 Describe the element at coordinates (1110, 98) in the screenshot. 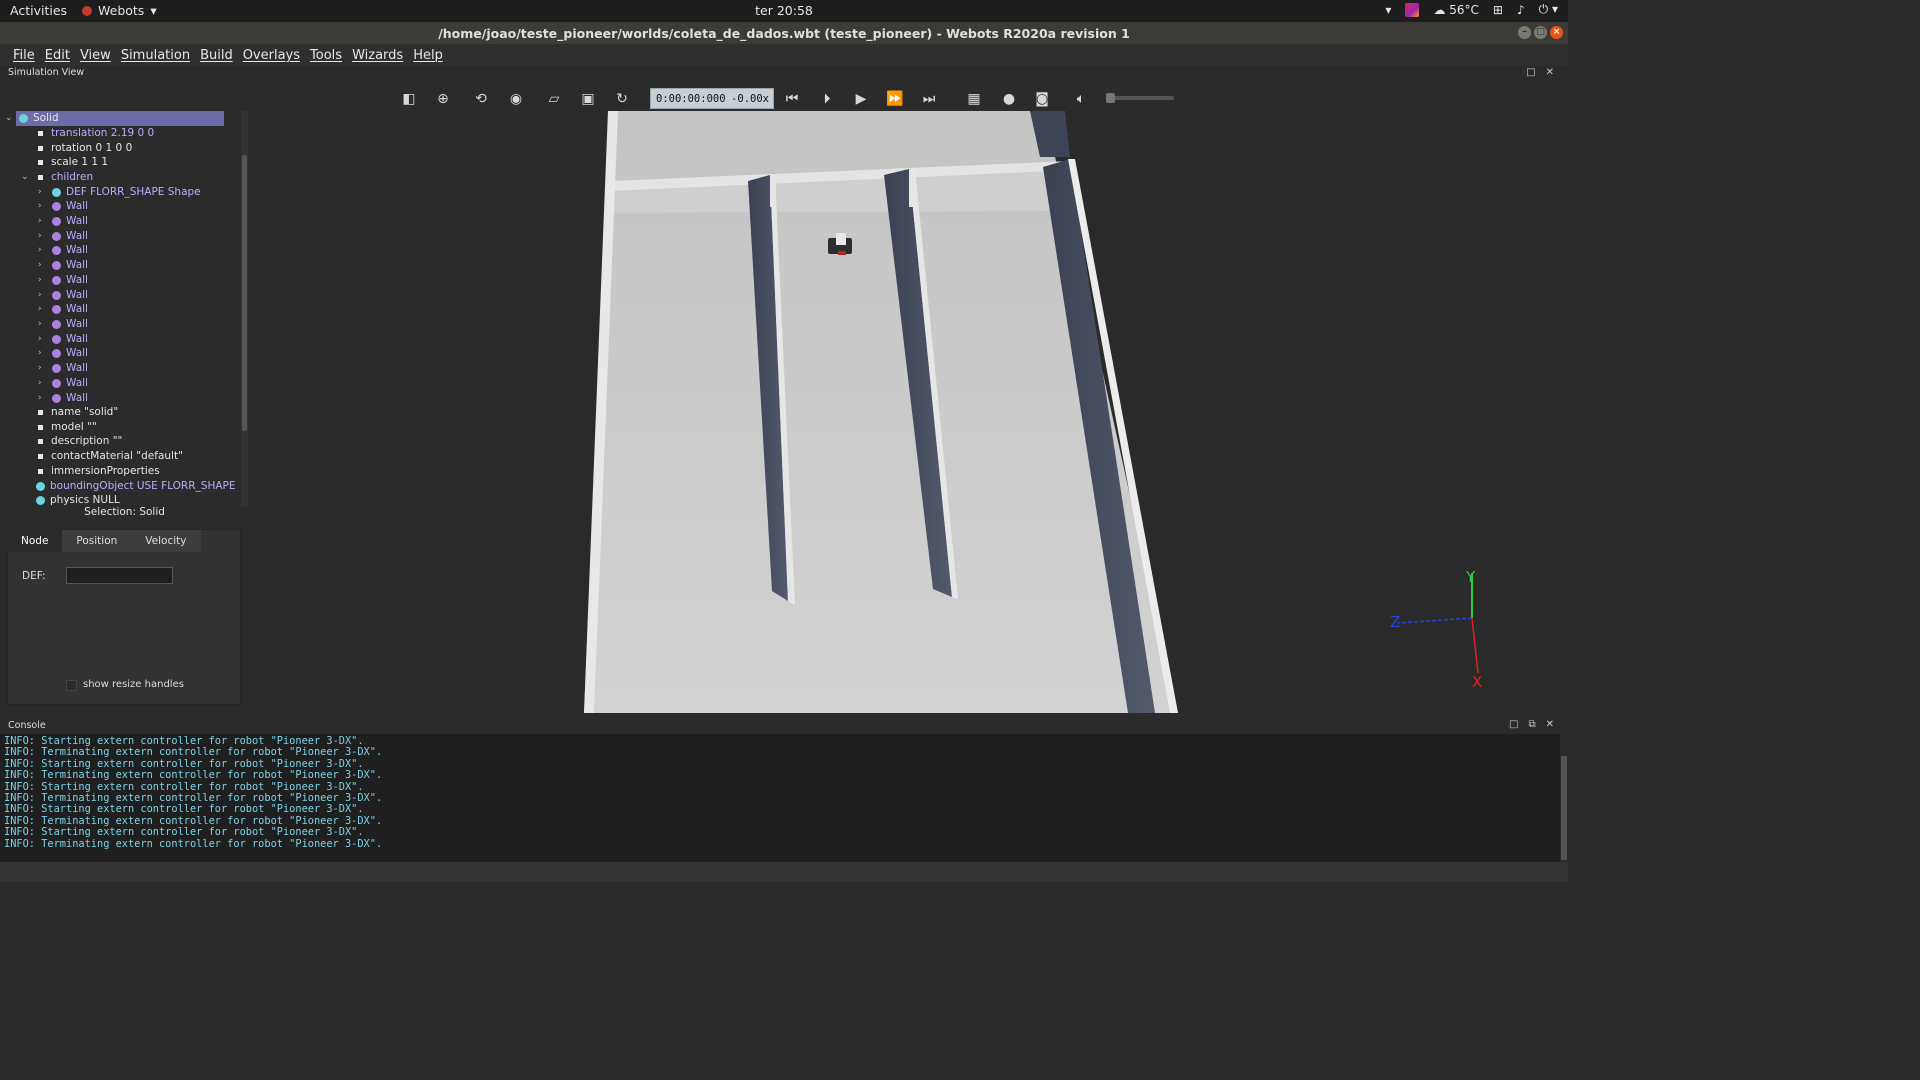

I see `volume-slider-handle` at that location.